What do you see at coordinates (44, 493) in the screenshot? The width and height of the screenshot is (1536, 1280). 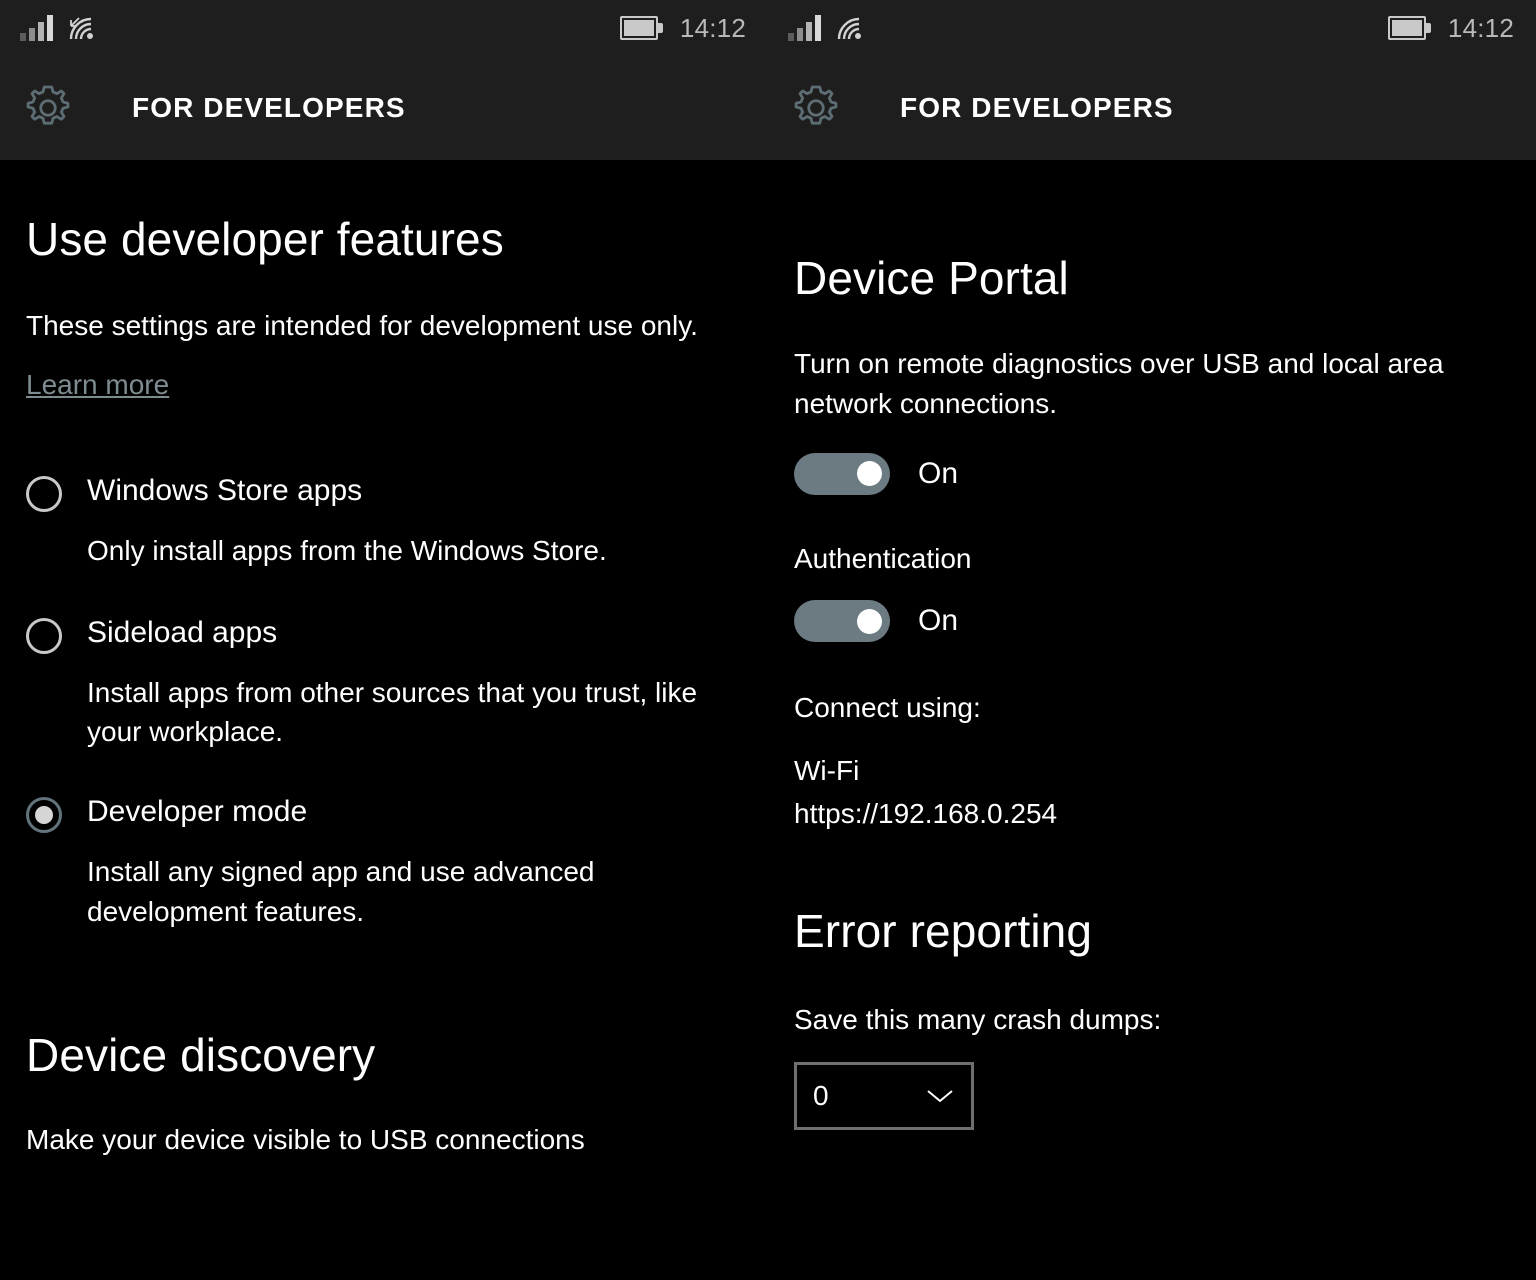 I see `radio-button-windows-store-apps` at bounding box center [44, 493].